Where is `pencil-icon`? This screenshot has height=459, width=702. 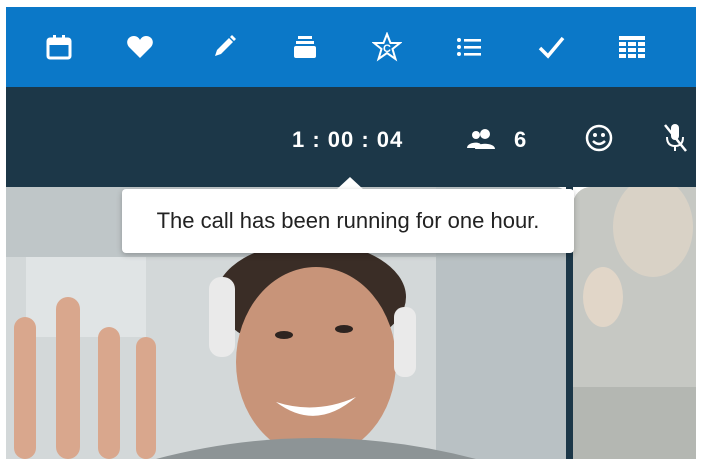
pencil-icon is located at coordinates (224, 47).